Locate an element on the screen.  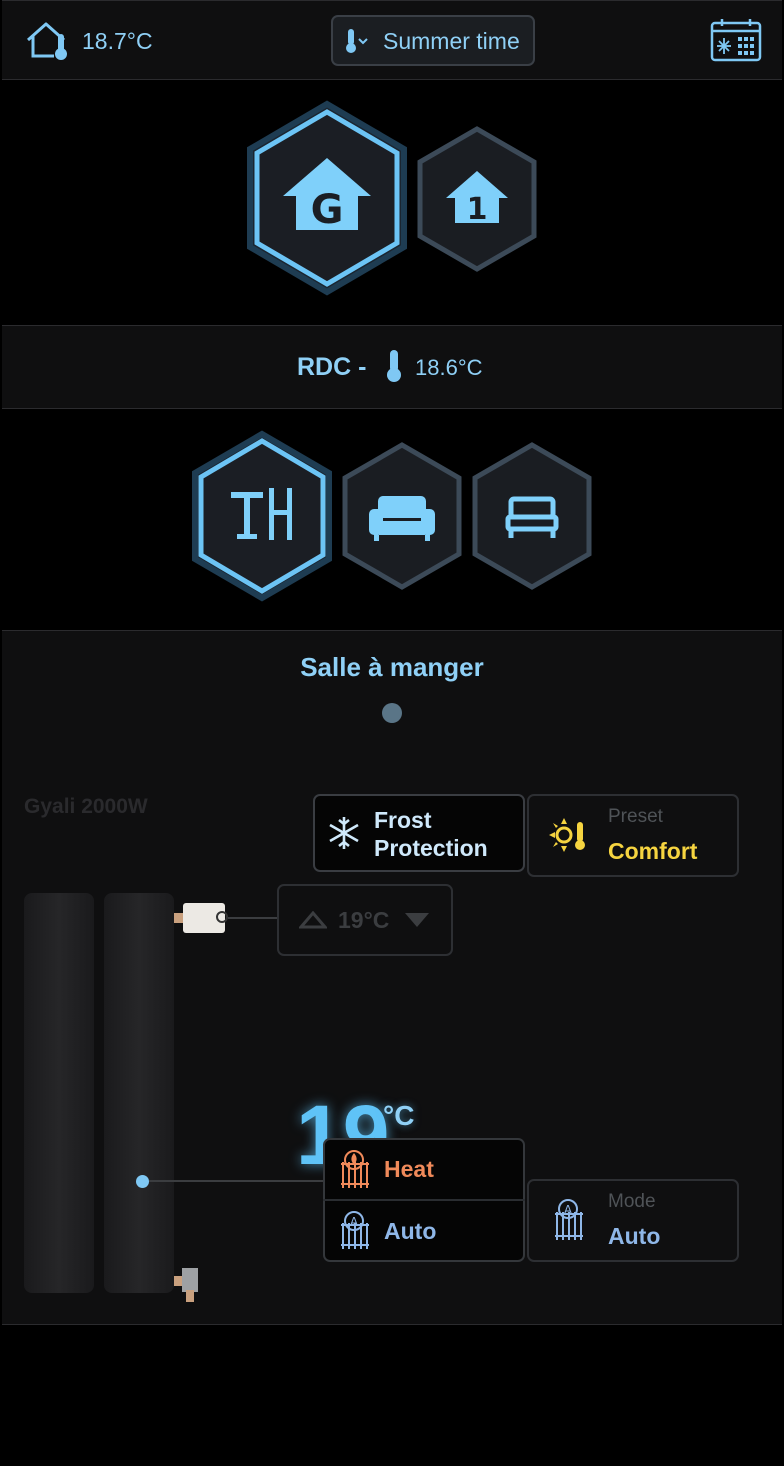
floor-label-first: 1 is located at coordinates (477, 209).